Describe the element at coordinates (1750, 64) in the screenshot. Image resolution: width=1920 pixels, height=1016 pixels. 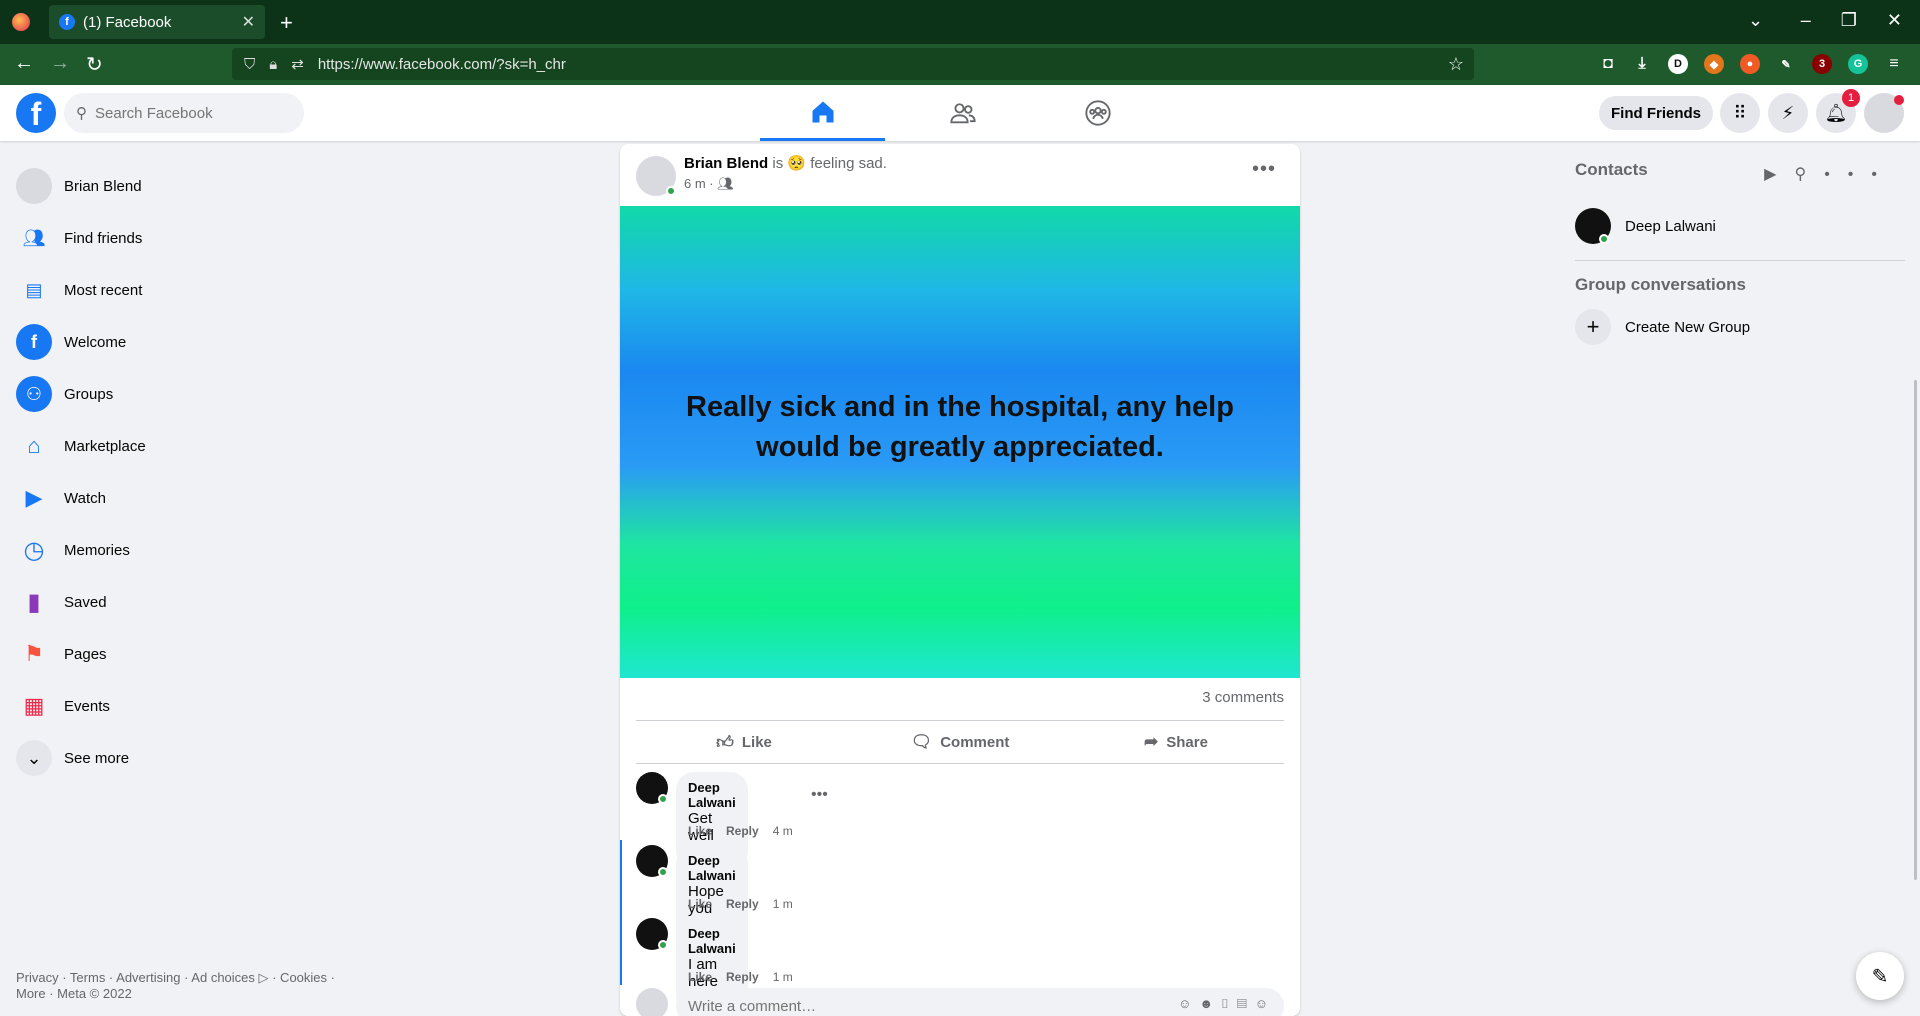
I see `extension-orange-icon: ●` at that location.